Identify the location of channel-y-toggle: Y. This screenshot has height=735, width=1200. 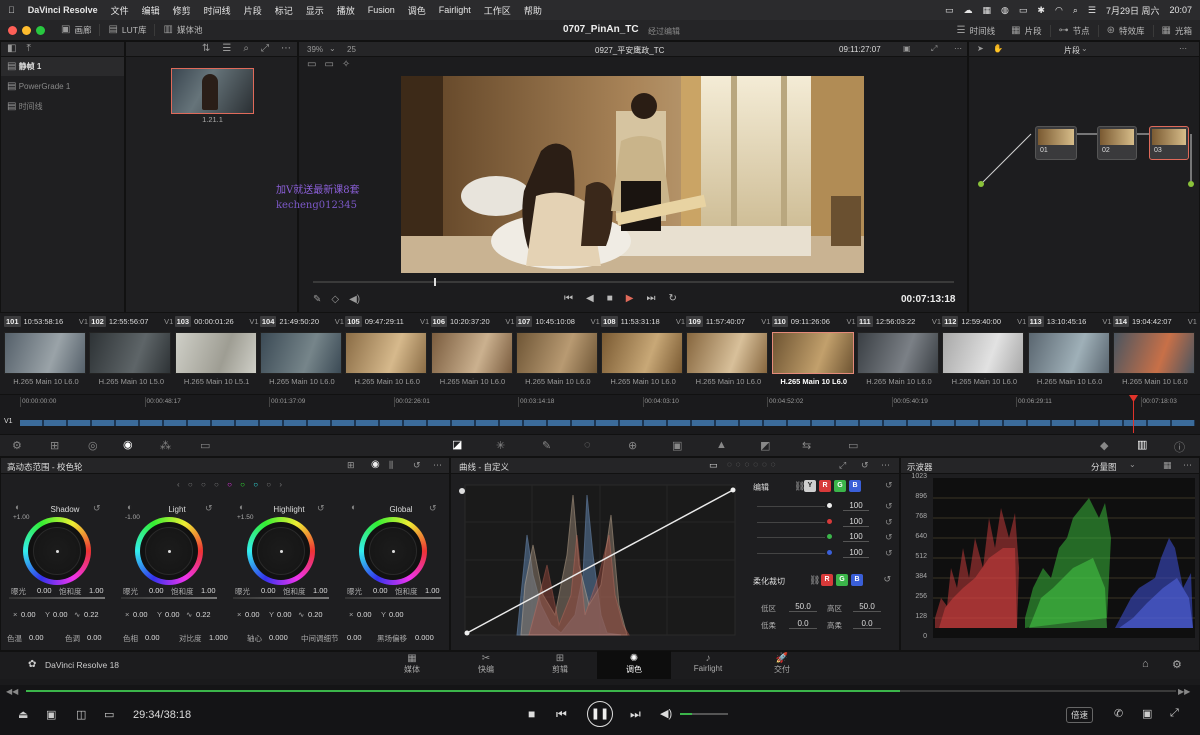
(810, 486).